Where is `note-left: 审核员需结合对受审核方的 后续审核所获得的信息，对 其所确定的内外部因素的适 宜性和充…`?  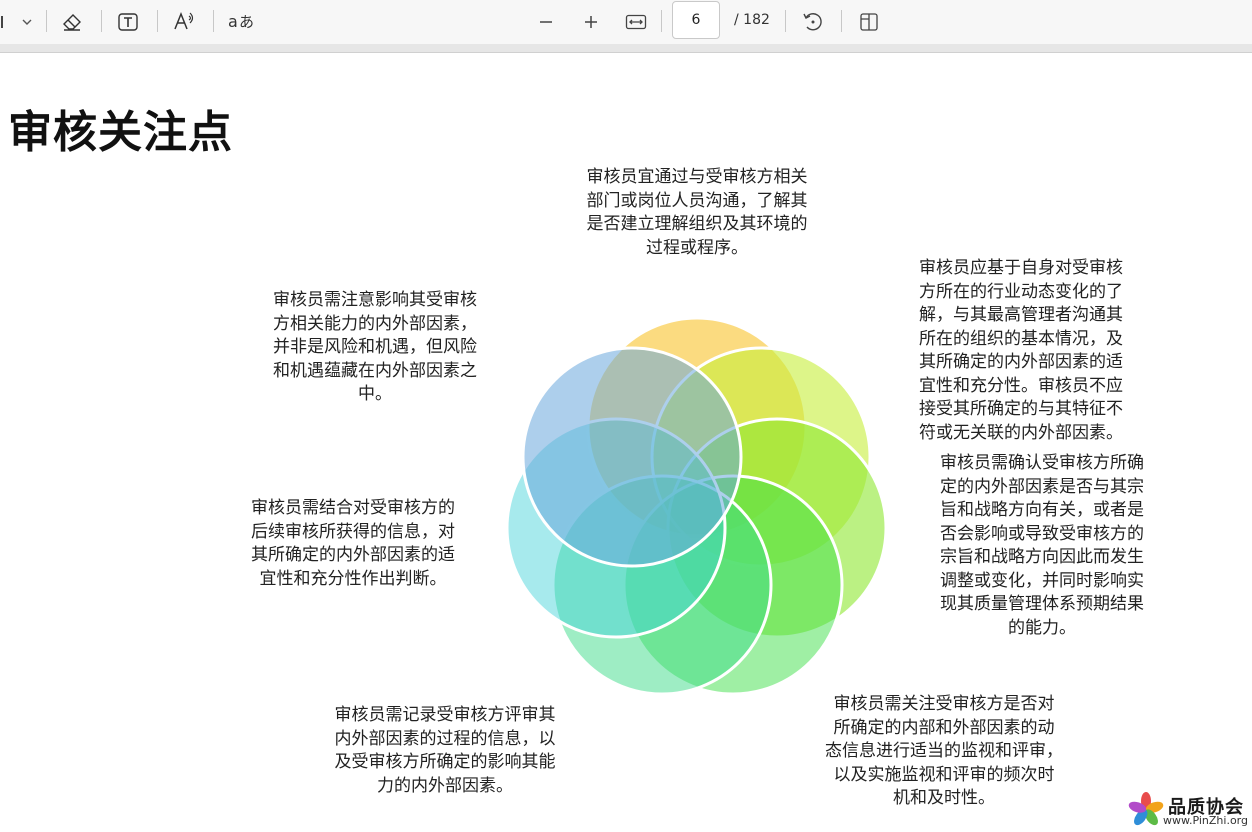
note-left: 审核员需结合对受审核方的 后续审核所获得的信息，对 其所确定的内外部因素的适 宜性和充… is located at coordinates (353, 543).